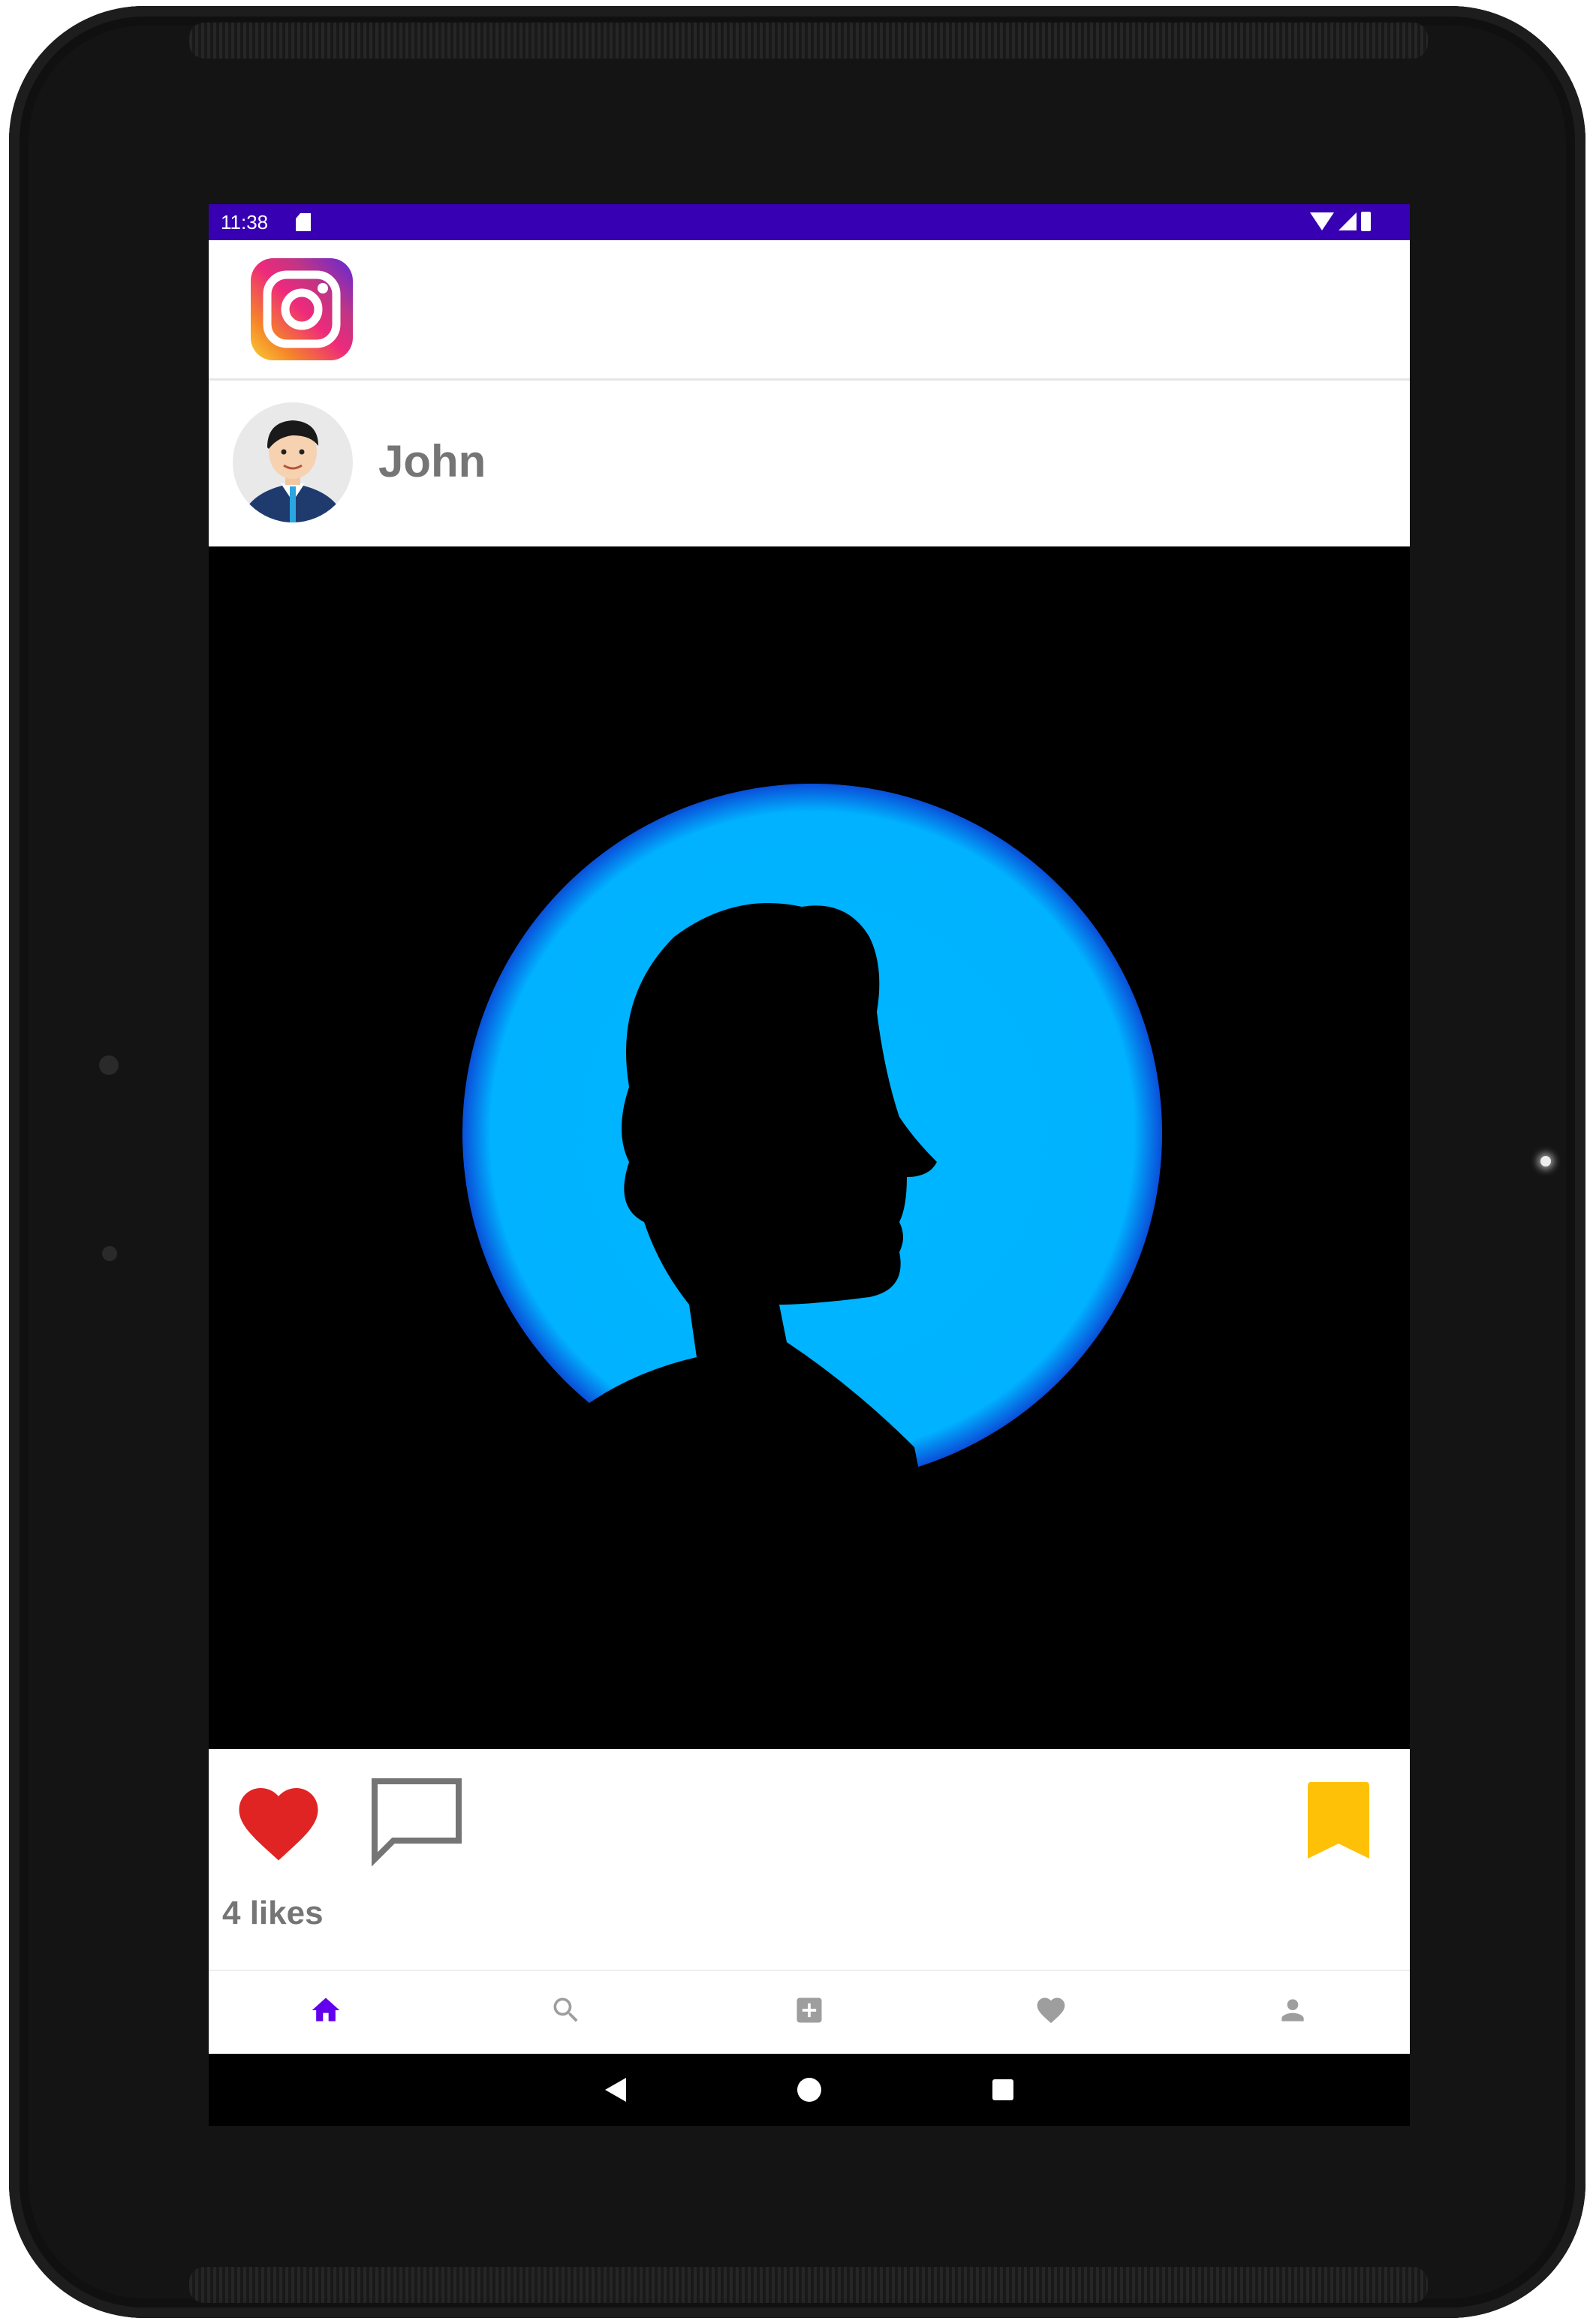 Image resolution: width=1596 pixels, height=2324 pixels. I want to click on username: John, so click(432, 461).